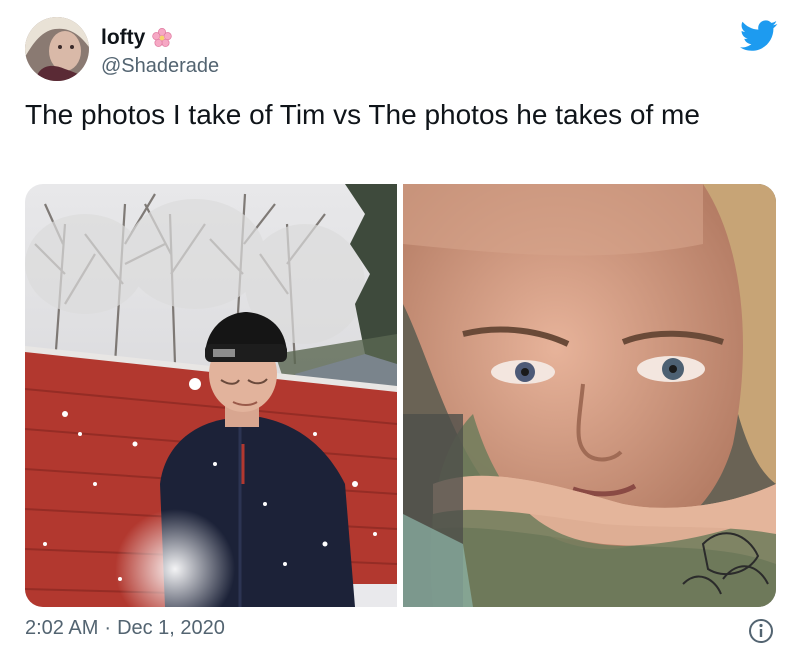  I want to click on display-name: lofty, so click(123, 38).